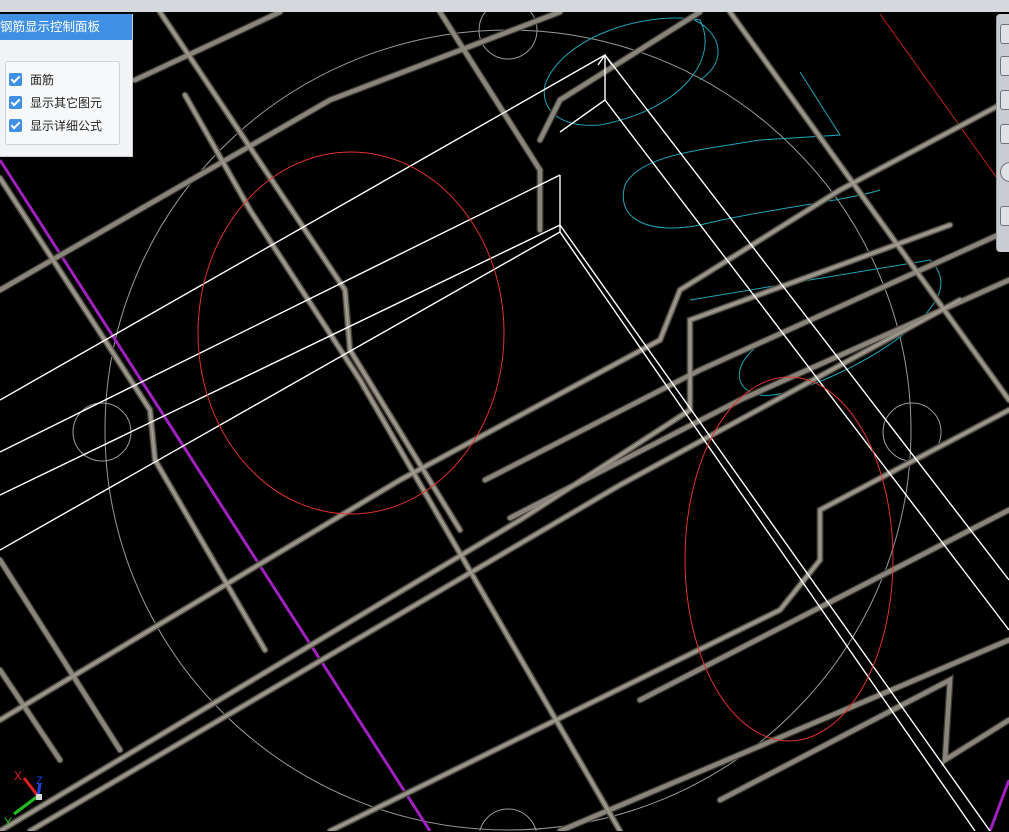  I want to click on face-rebar-checkbox, so click(15, 79).